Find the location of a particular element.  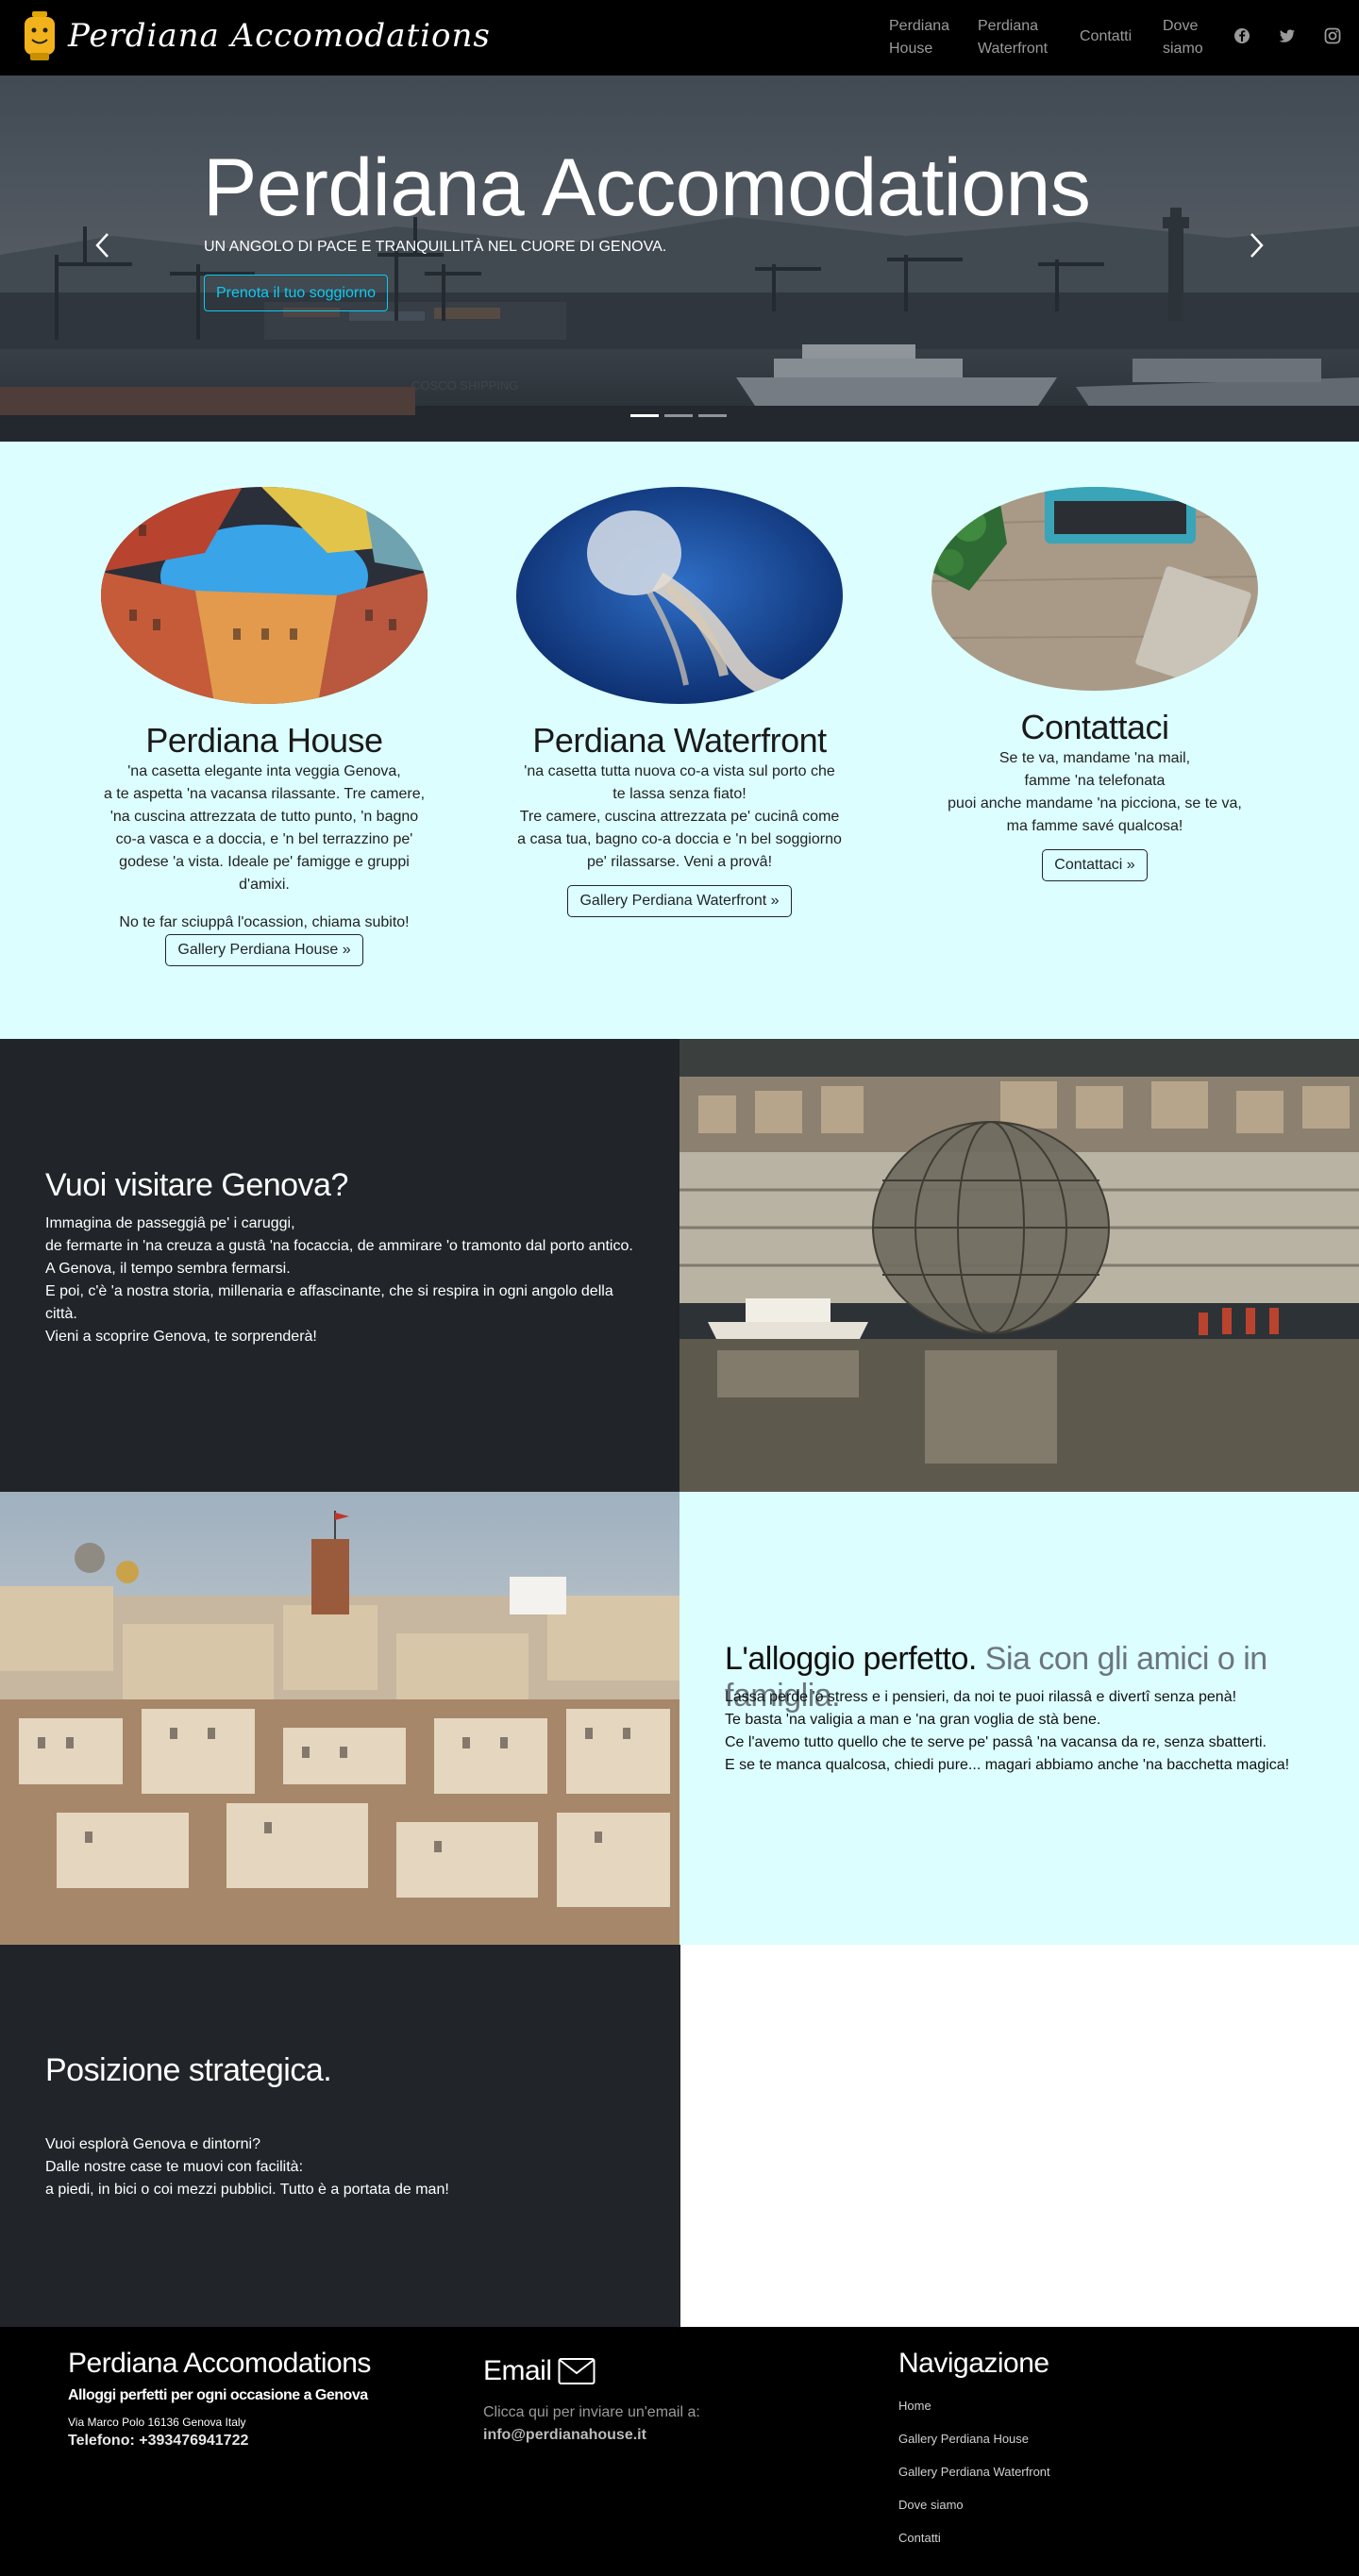

hero-overlay is located at coordinates (679, 258).